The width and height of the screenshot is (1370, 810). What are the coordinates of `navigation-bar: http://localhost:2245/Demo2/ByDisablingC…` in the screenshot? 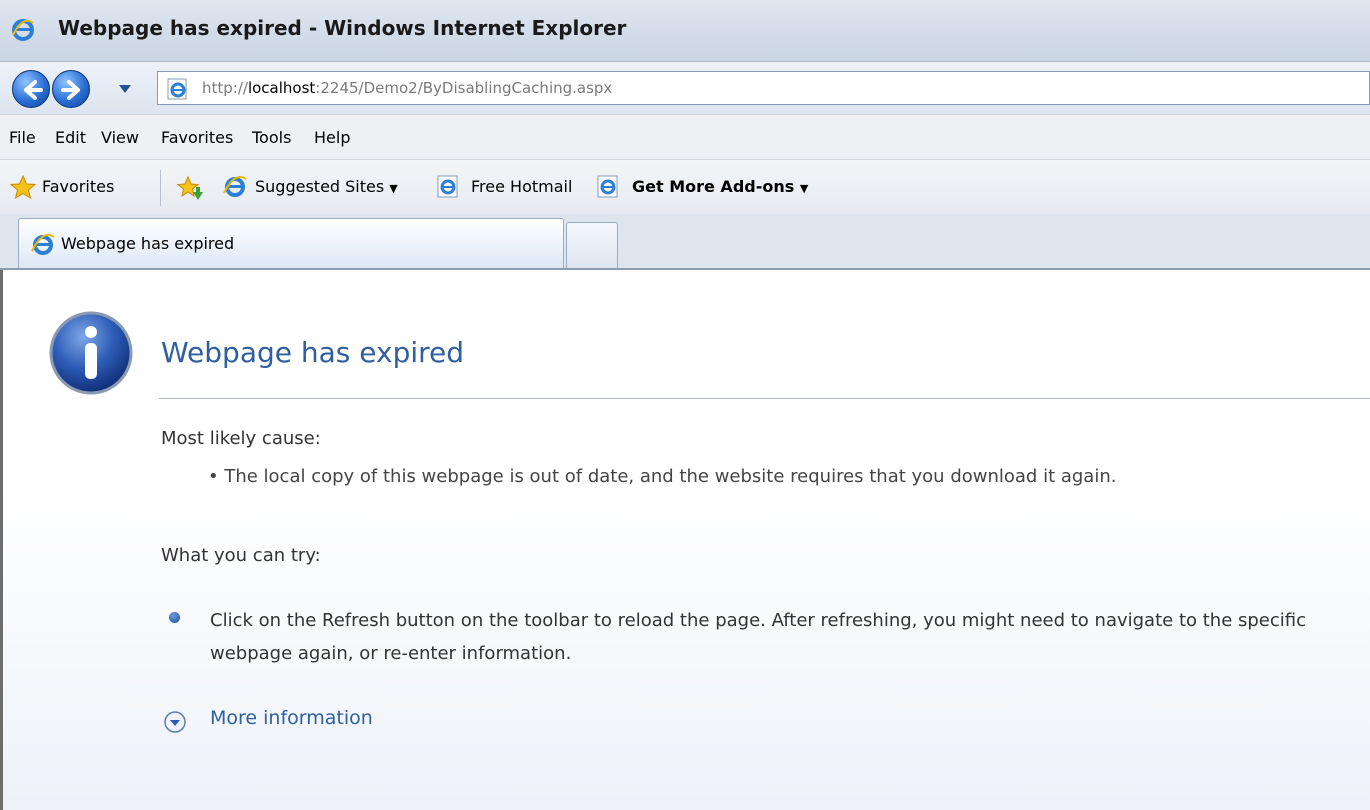 It's located at (685, 88).